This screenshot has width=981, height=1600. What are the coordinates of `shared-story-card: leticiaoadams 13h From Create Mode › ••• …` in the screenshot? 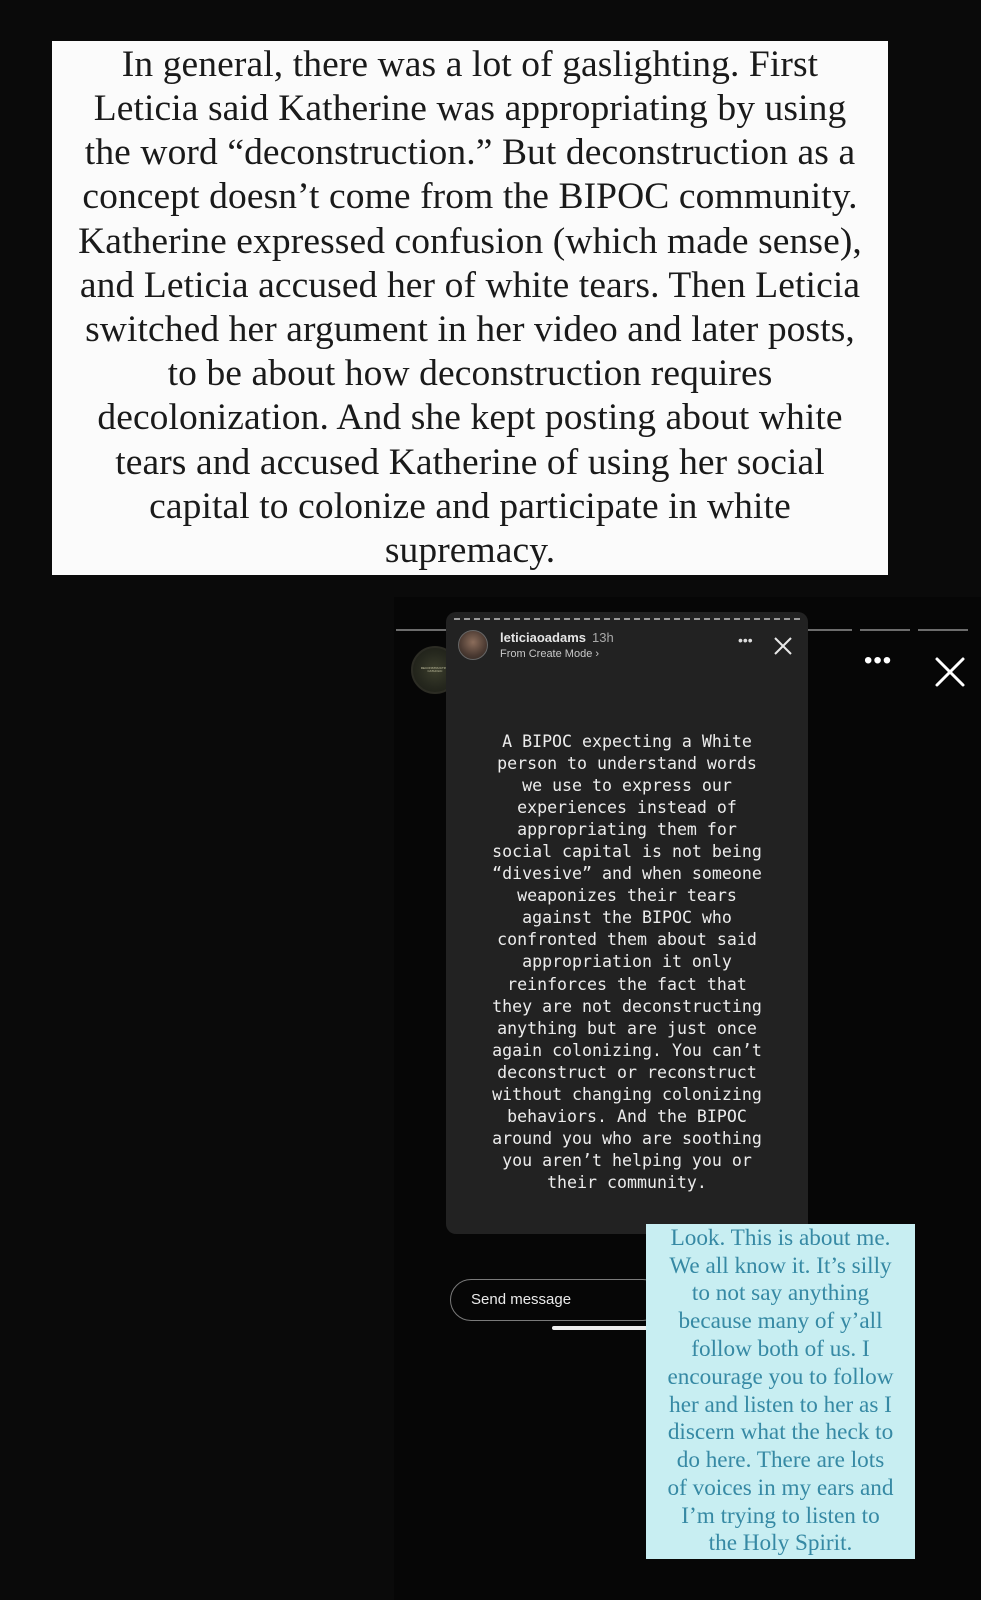 It's located at (627, 923).